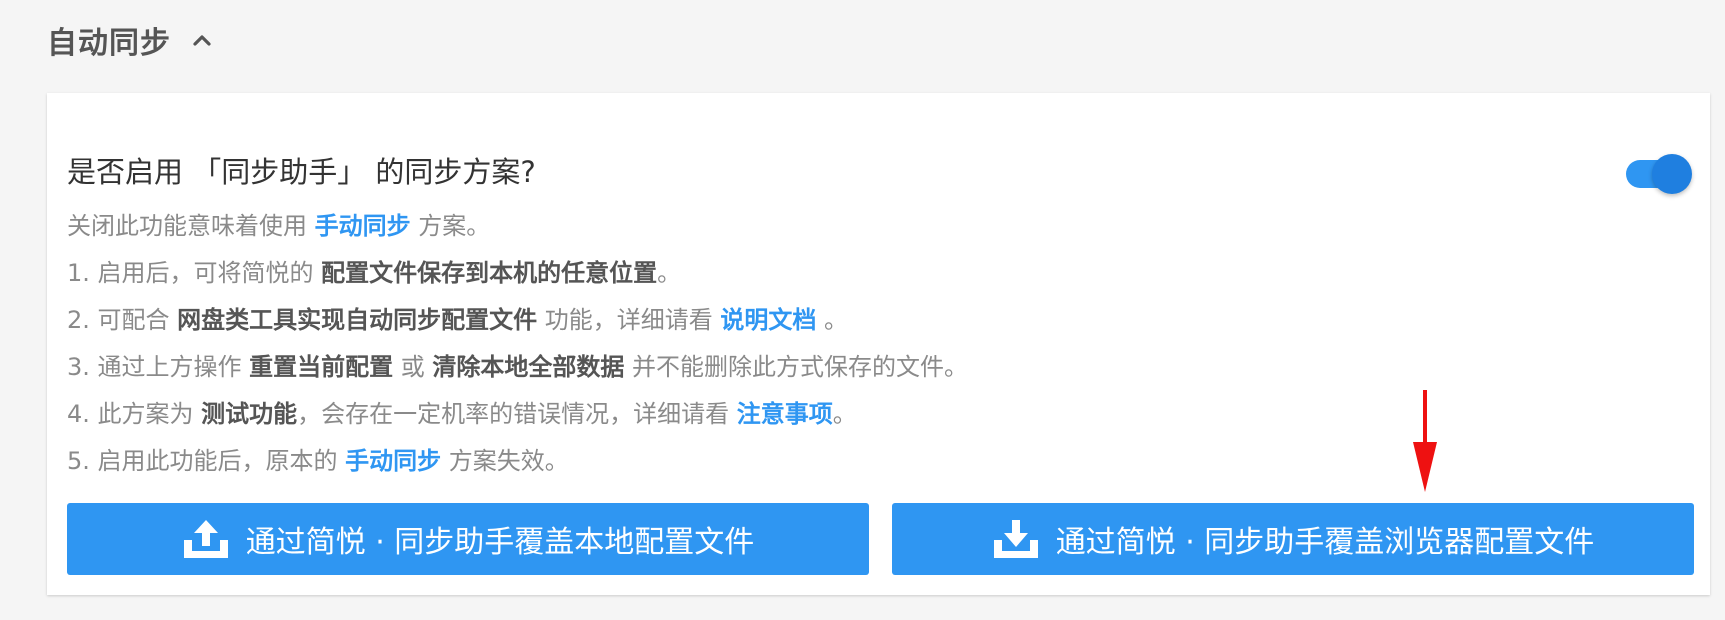  I want to click on description-text: 3. 通过上方操作, so click(158, 367).